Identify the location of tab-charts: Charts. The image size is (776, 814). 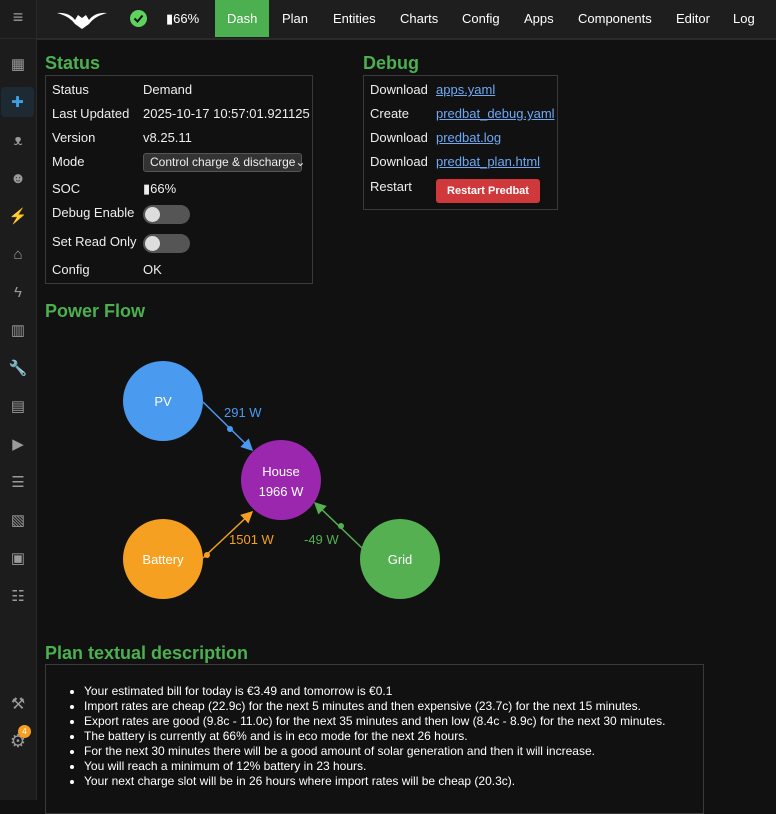
(419, 18).